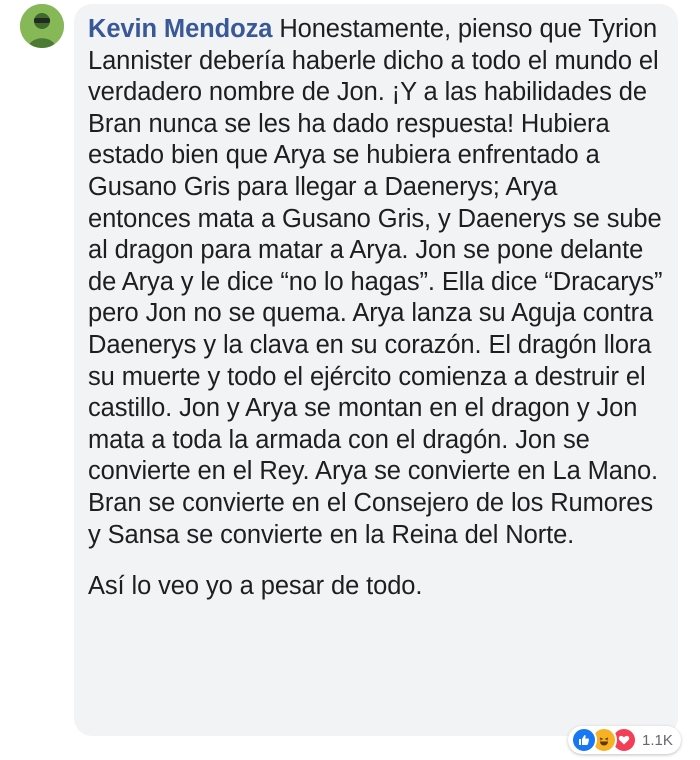  Describe the element at coordinates (657, 740) in the screenshot. I see `reaction-count: 1.1K` at that location.